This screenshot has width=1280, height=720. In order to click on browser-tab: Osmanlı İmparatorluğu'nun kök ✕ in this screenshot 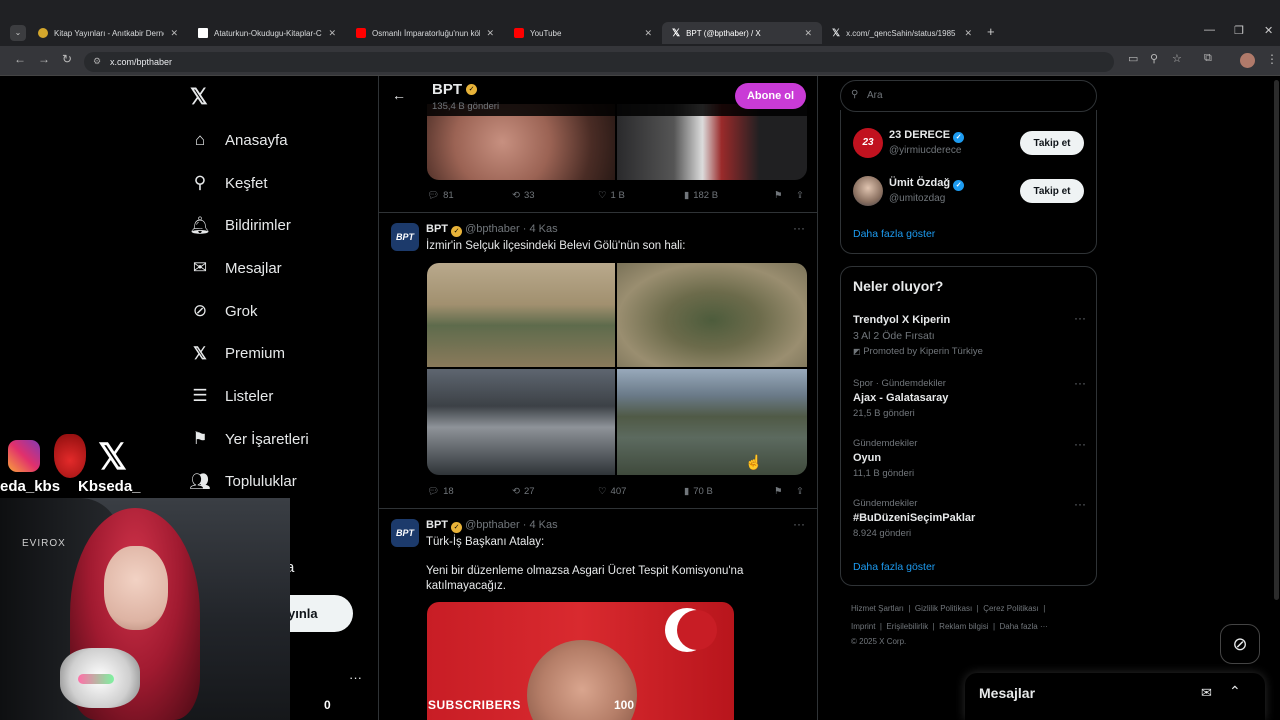, I will do `click(425, 33)`.